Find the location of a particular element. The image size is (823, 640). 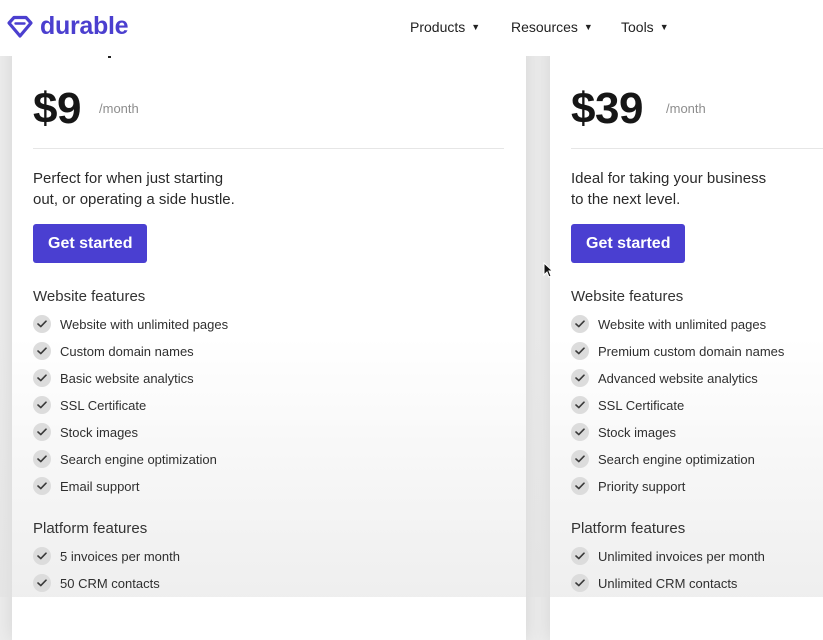

plan-price: $9 is located at coordinates (57, 108).